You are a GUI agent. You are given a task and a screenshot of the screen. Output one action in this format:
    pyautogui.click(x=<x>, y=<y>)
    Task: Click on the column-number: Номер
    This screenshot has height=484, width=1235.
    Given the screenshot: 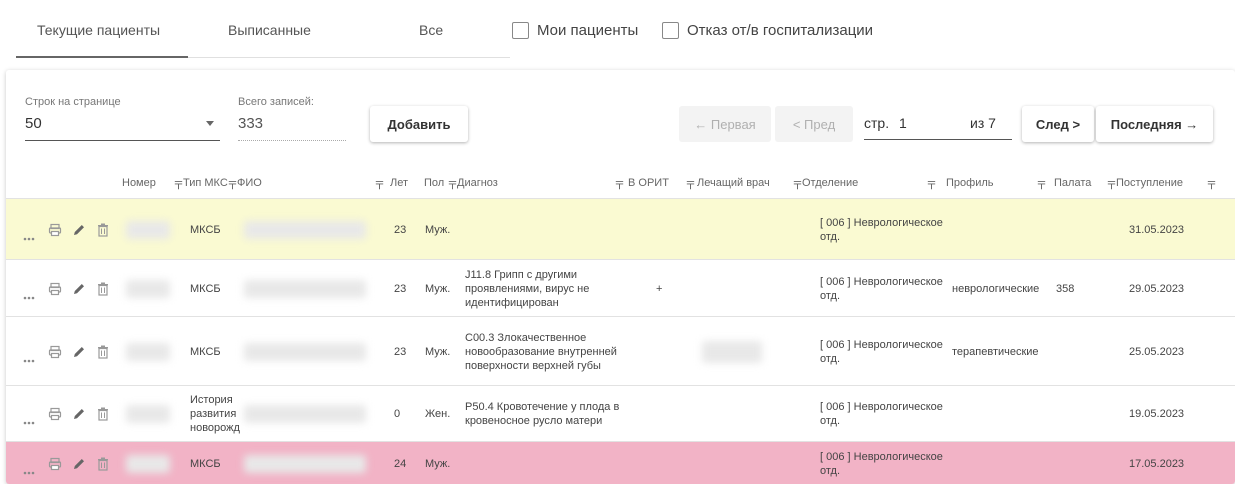 What is the action you would take?
    pyautogui.click(x=139, y=183)
    